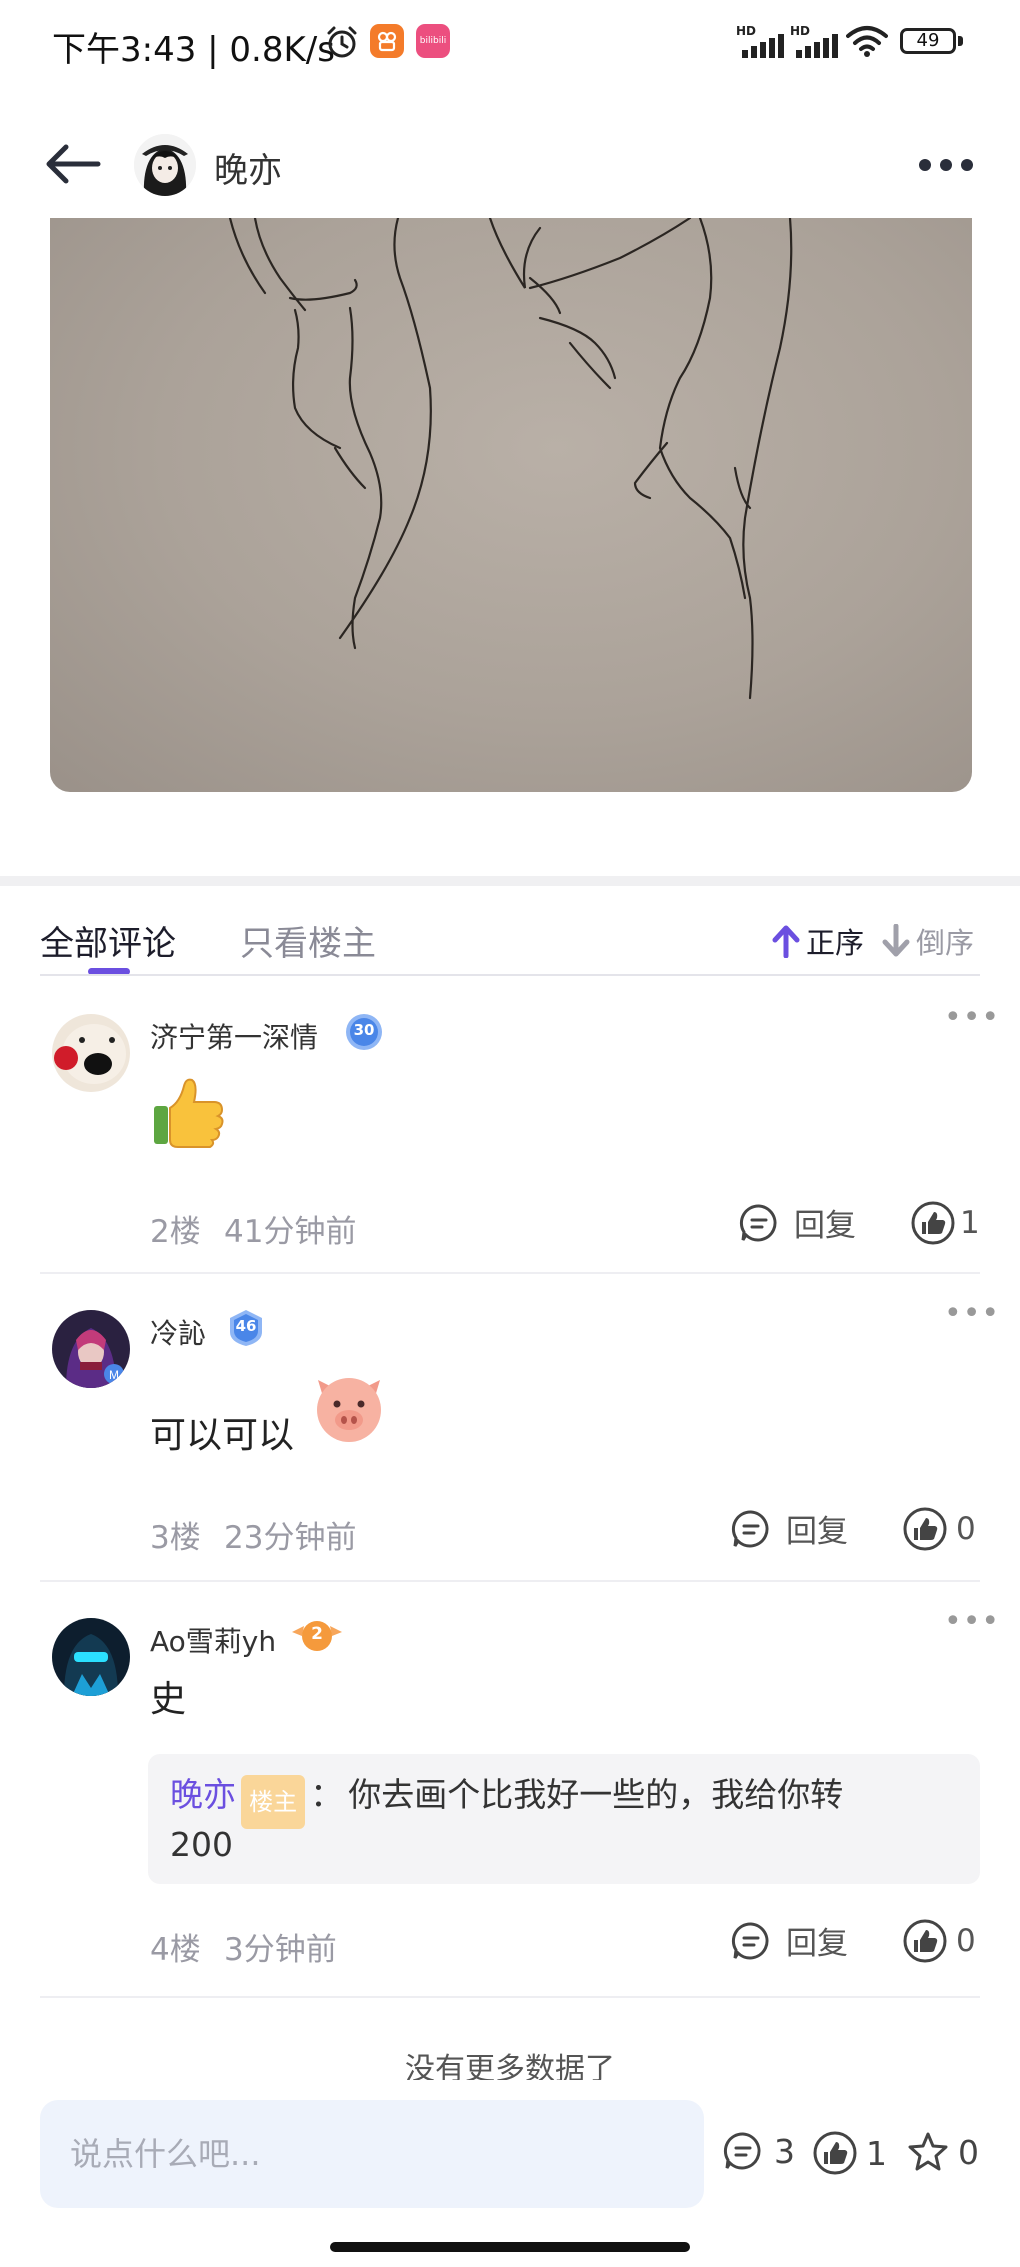 The image size is (1020, 2267). Describe the element at coordinates (372, 2154) in the screenshot. I see `comment-input` at that location.